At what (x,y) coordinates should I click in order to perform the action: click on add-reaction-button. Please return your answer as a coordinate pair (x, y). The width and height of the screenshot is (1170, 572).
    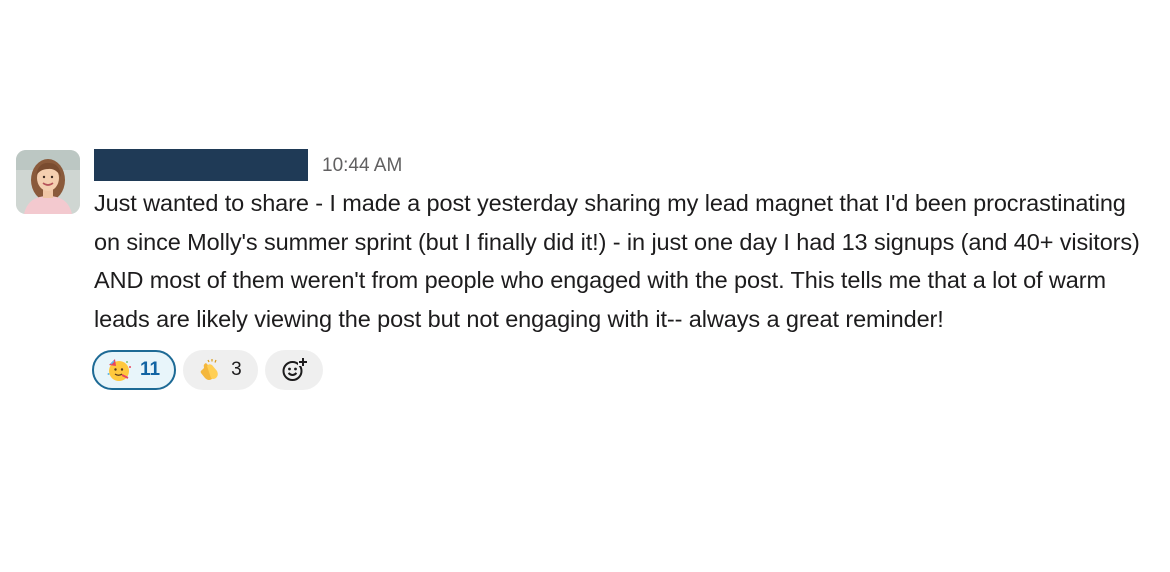
    Looking at the image, I should click on (293, 370).